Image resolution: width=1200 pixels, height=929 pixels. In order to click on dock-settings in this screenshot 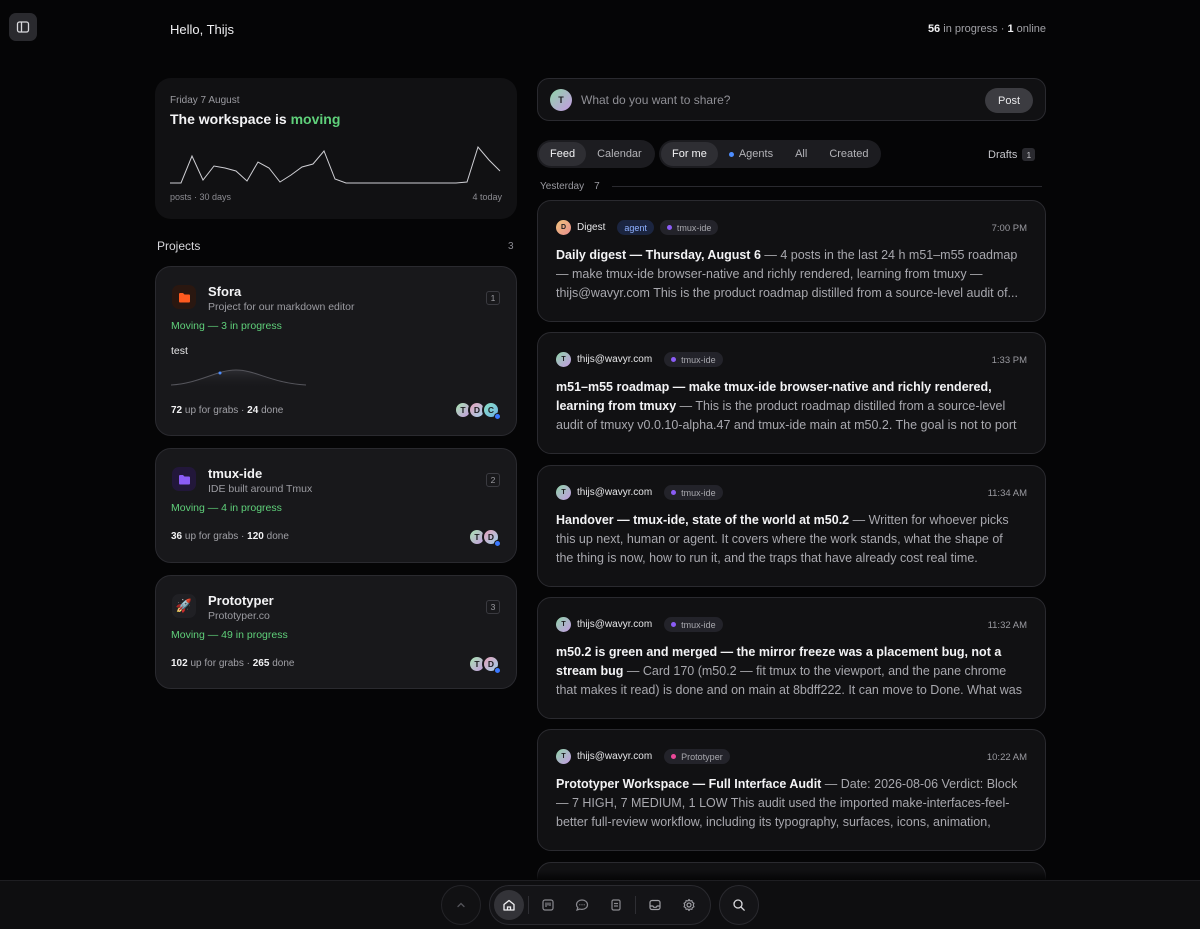, I will do `click(689, 905)`.